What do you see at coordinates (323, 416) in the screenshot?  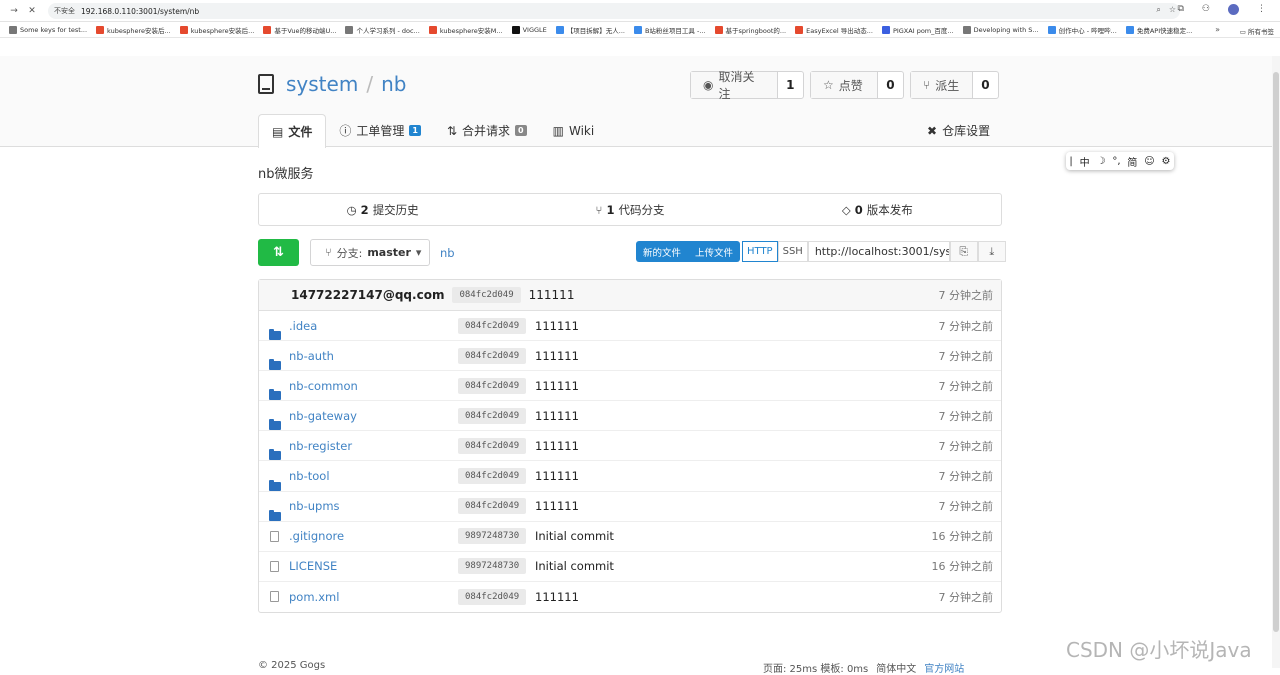 I see `file-name-link: nb-gateway` at bounding box center [323, 416].